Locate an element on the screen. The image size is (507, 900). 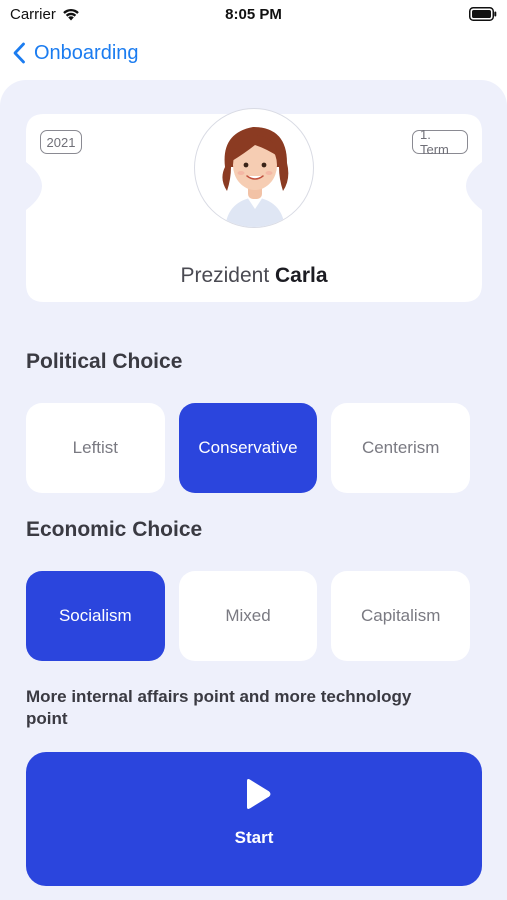
avatar is located at coordinates (254, 168).